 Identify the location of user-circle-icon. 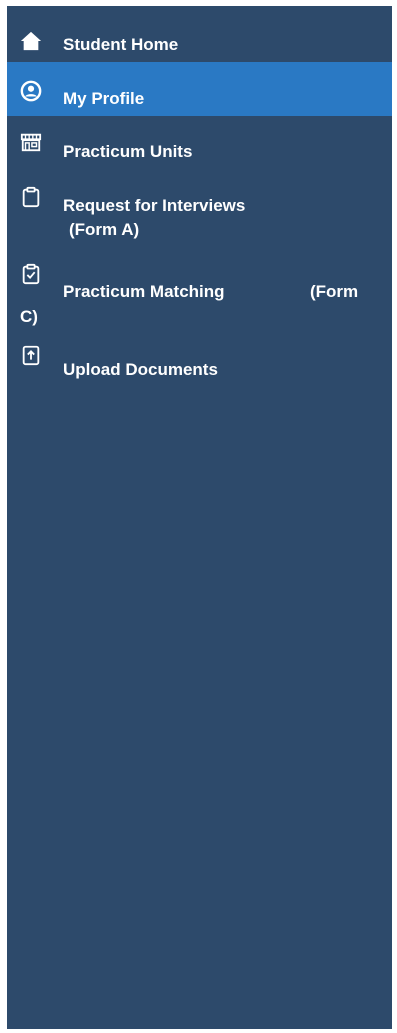
(31, 91).